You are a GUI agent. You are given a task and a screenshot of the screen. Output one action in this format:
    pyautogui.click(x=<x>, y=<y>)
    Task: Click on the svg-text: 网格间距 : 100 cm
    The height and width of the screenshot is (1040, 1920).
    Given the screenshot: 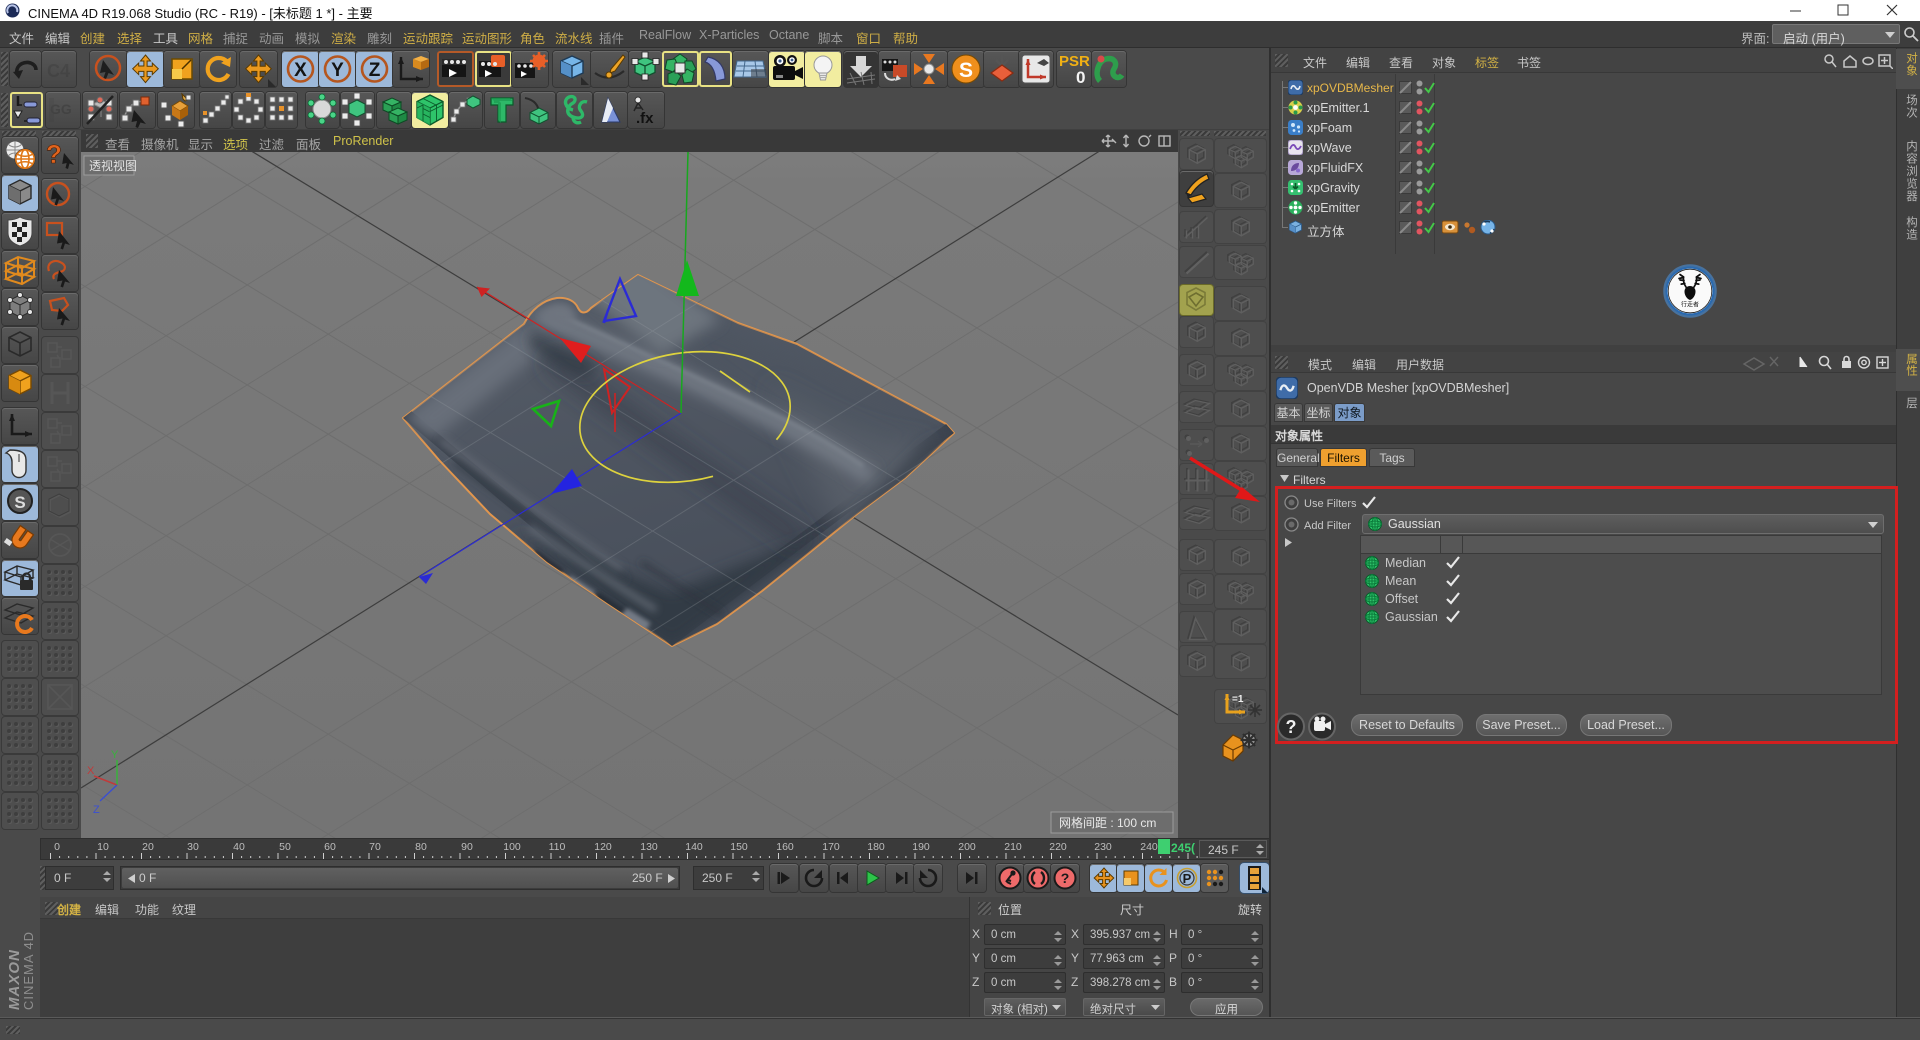 What is the action you would take?
    pyautogui.click(x=1107, y=822)
    